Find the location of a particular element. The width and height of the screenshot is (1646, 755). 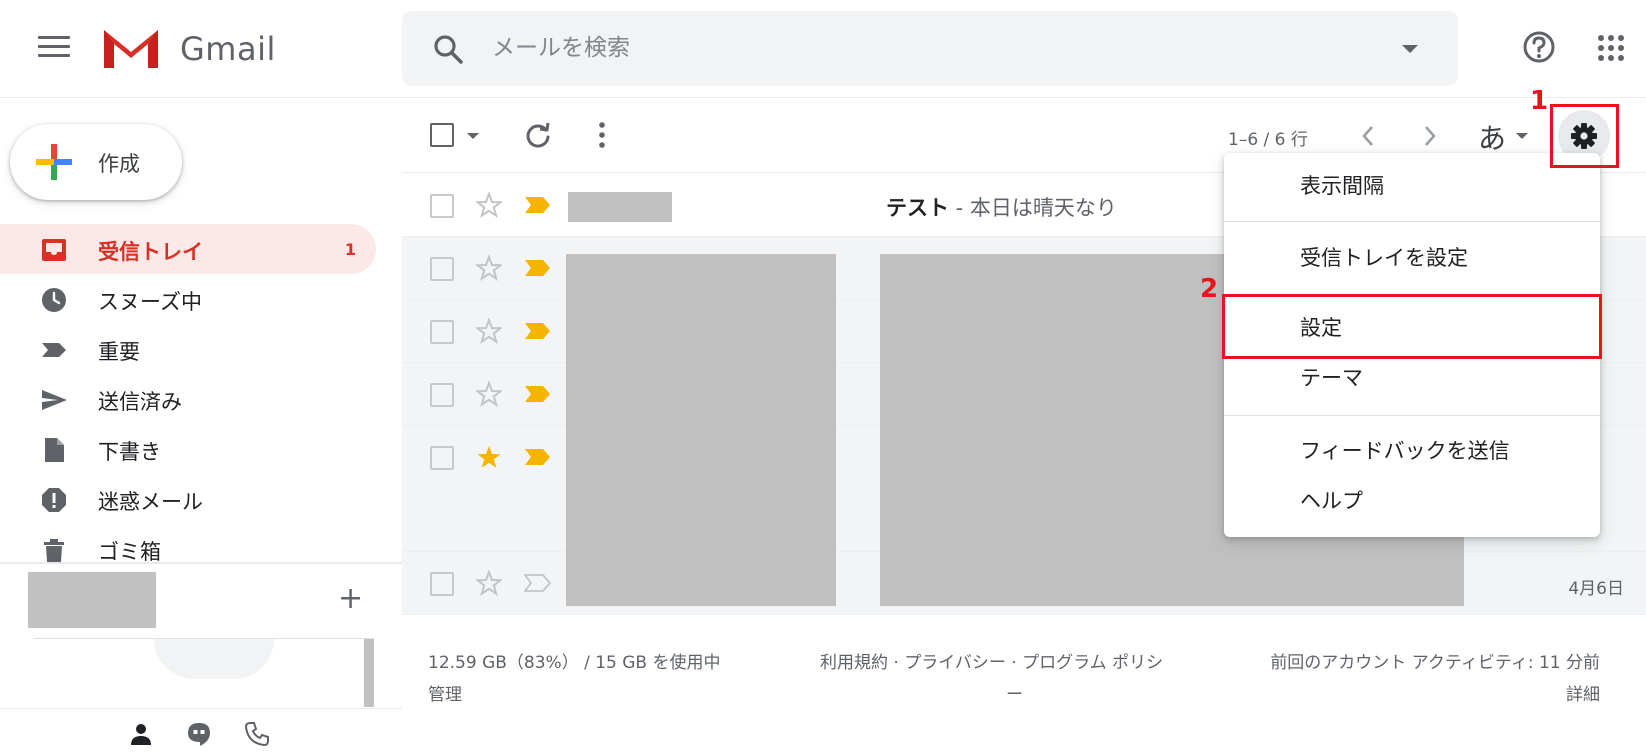

policy-links: 利用規約 · プライバシー · プログラム ポリシ is located at coordinates (991, 660).